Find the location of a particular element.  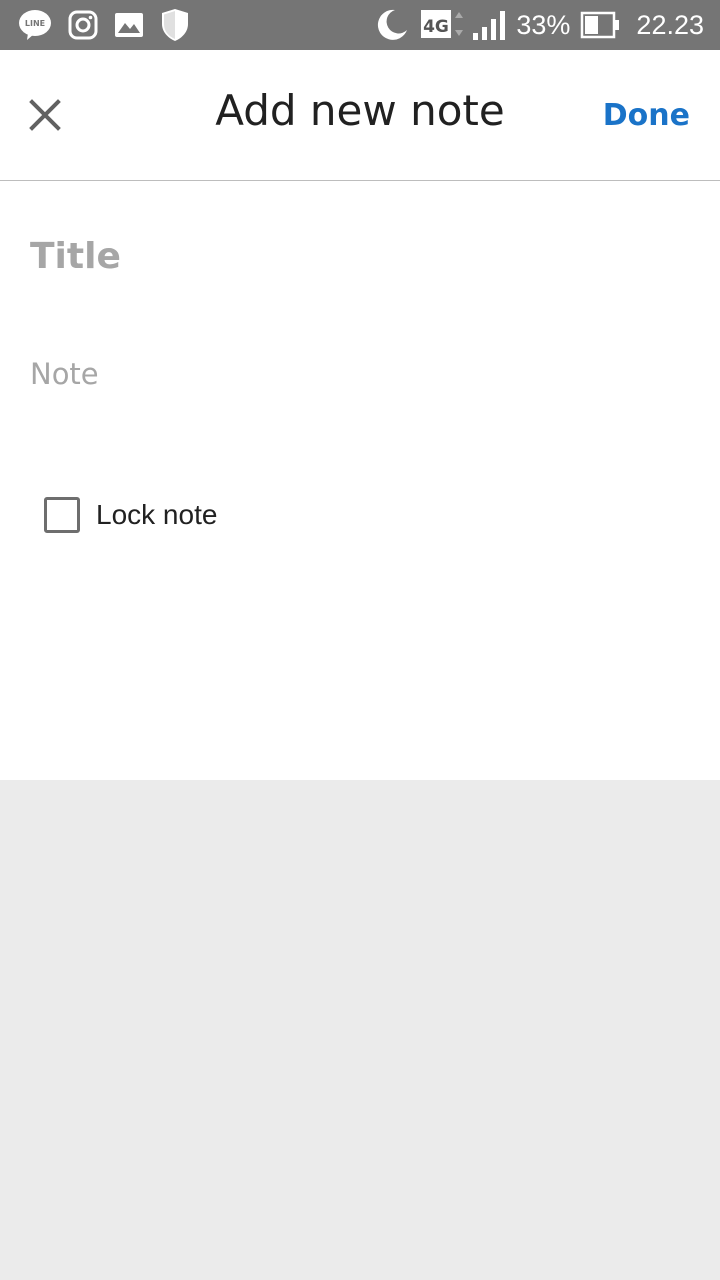

note-input is located at coordinates (350, 374).